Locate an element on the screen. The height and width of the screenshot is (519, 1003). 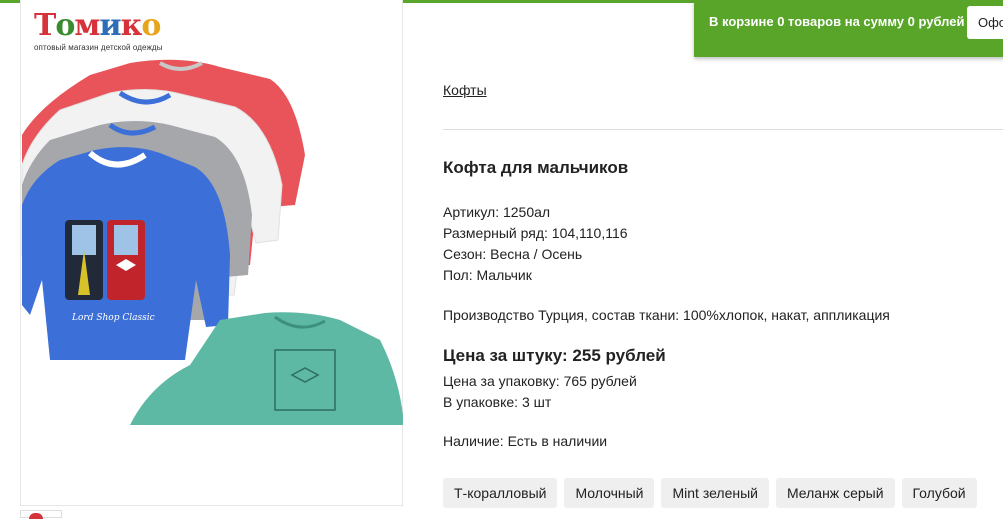
spec-gender: Пол: Мальчик is located at coordinates (487, 275).